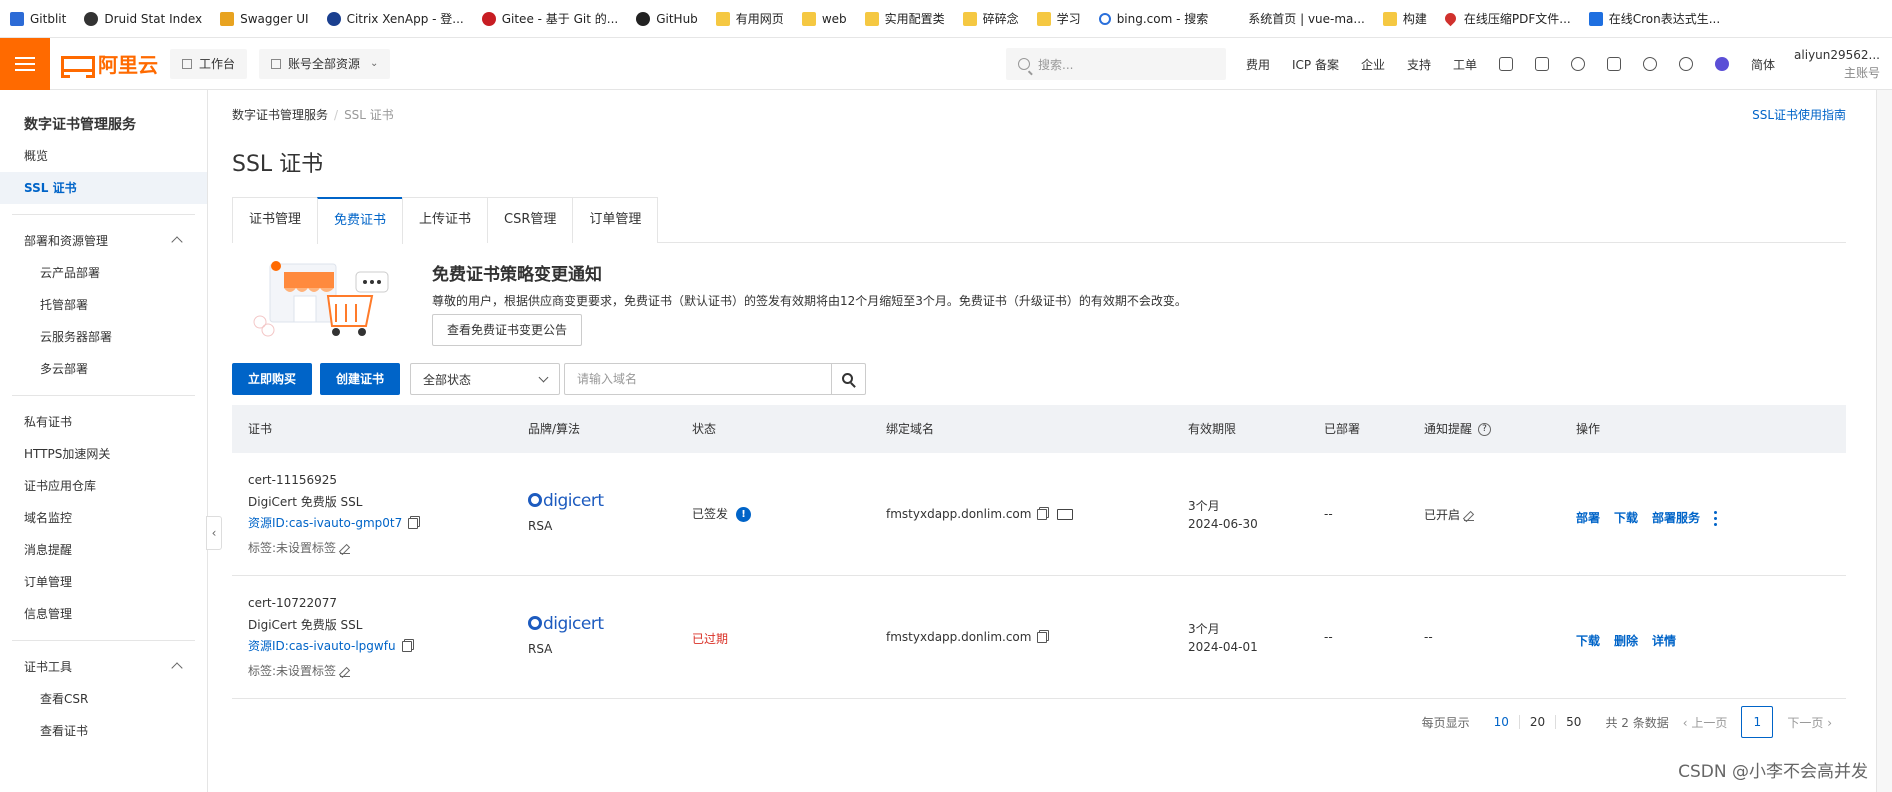  What do you see at coordinates (1315, 64) in the screenshot?
I see `link-icp: ICP 备案` at bounding box center [1315, 64].